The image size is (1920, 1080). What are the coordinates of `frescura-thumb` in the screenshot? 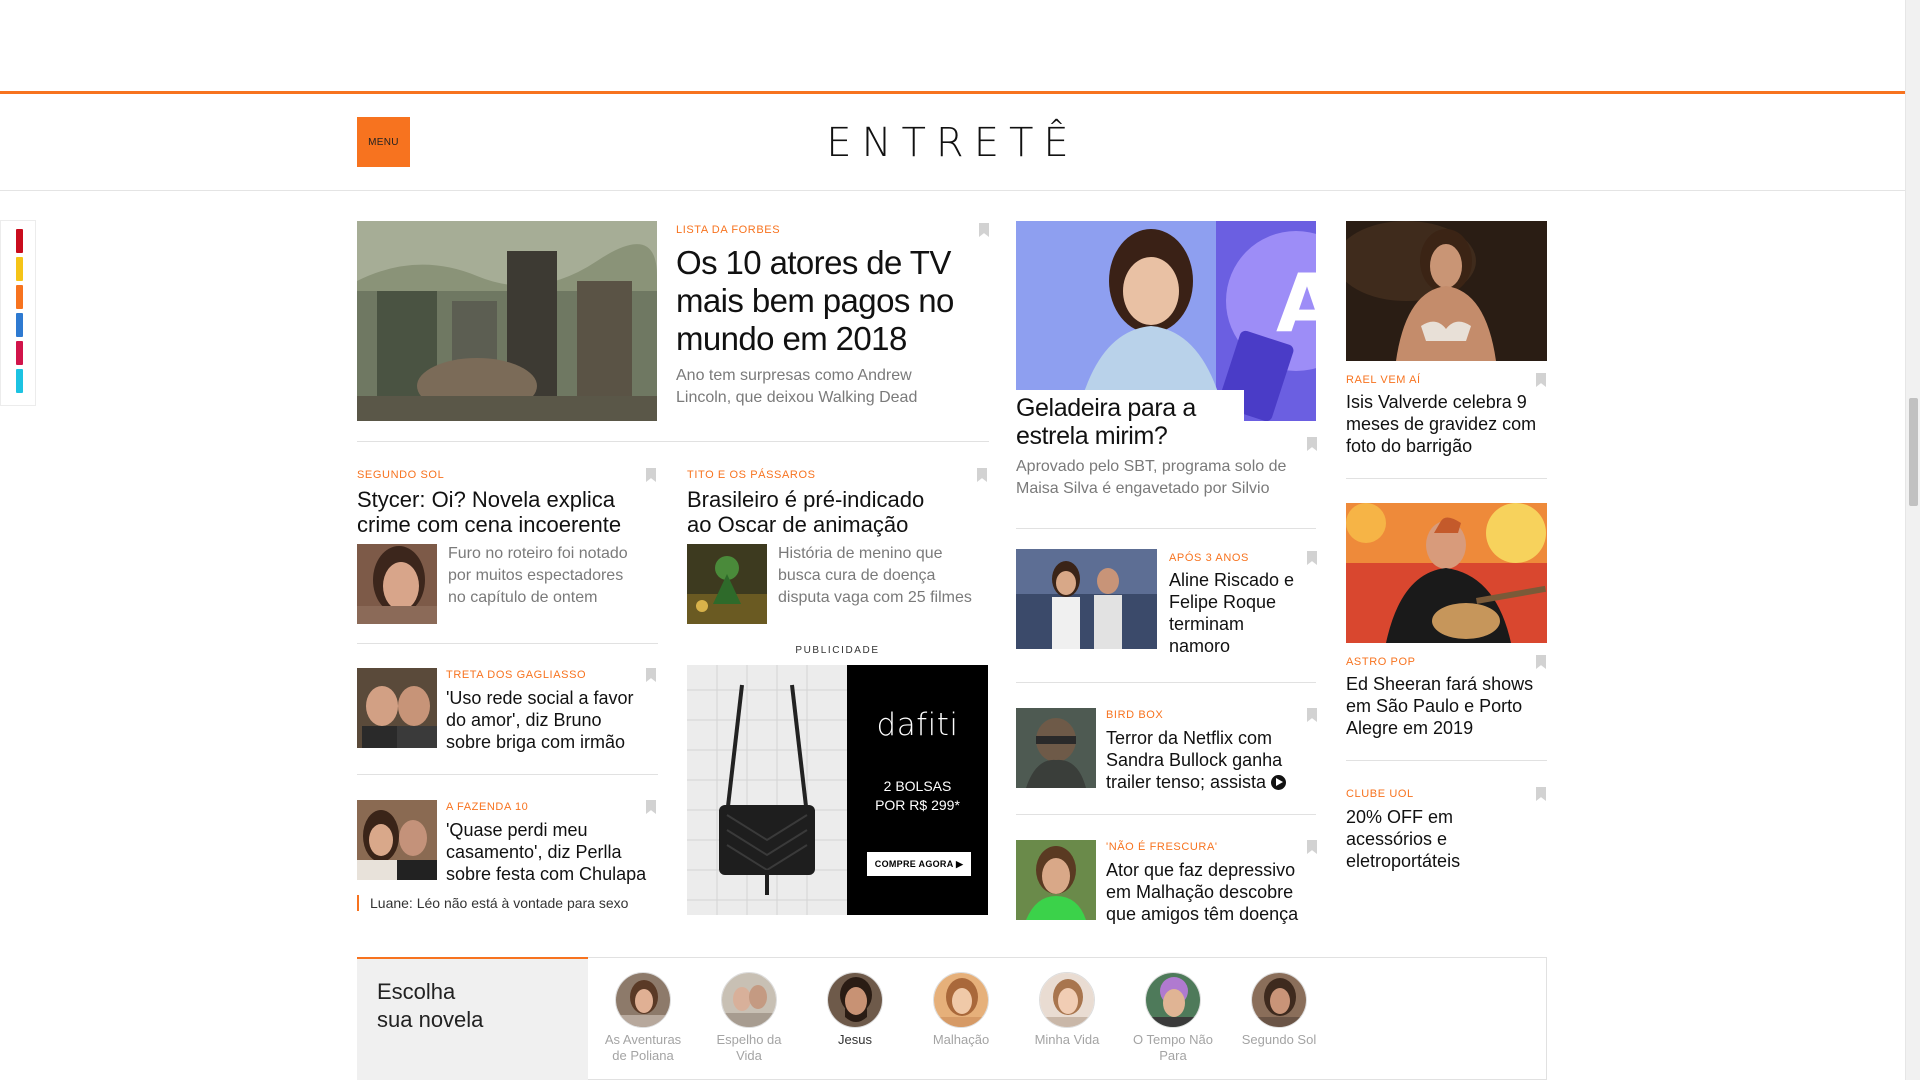 It's located at (1056, 880).